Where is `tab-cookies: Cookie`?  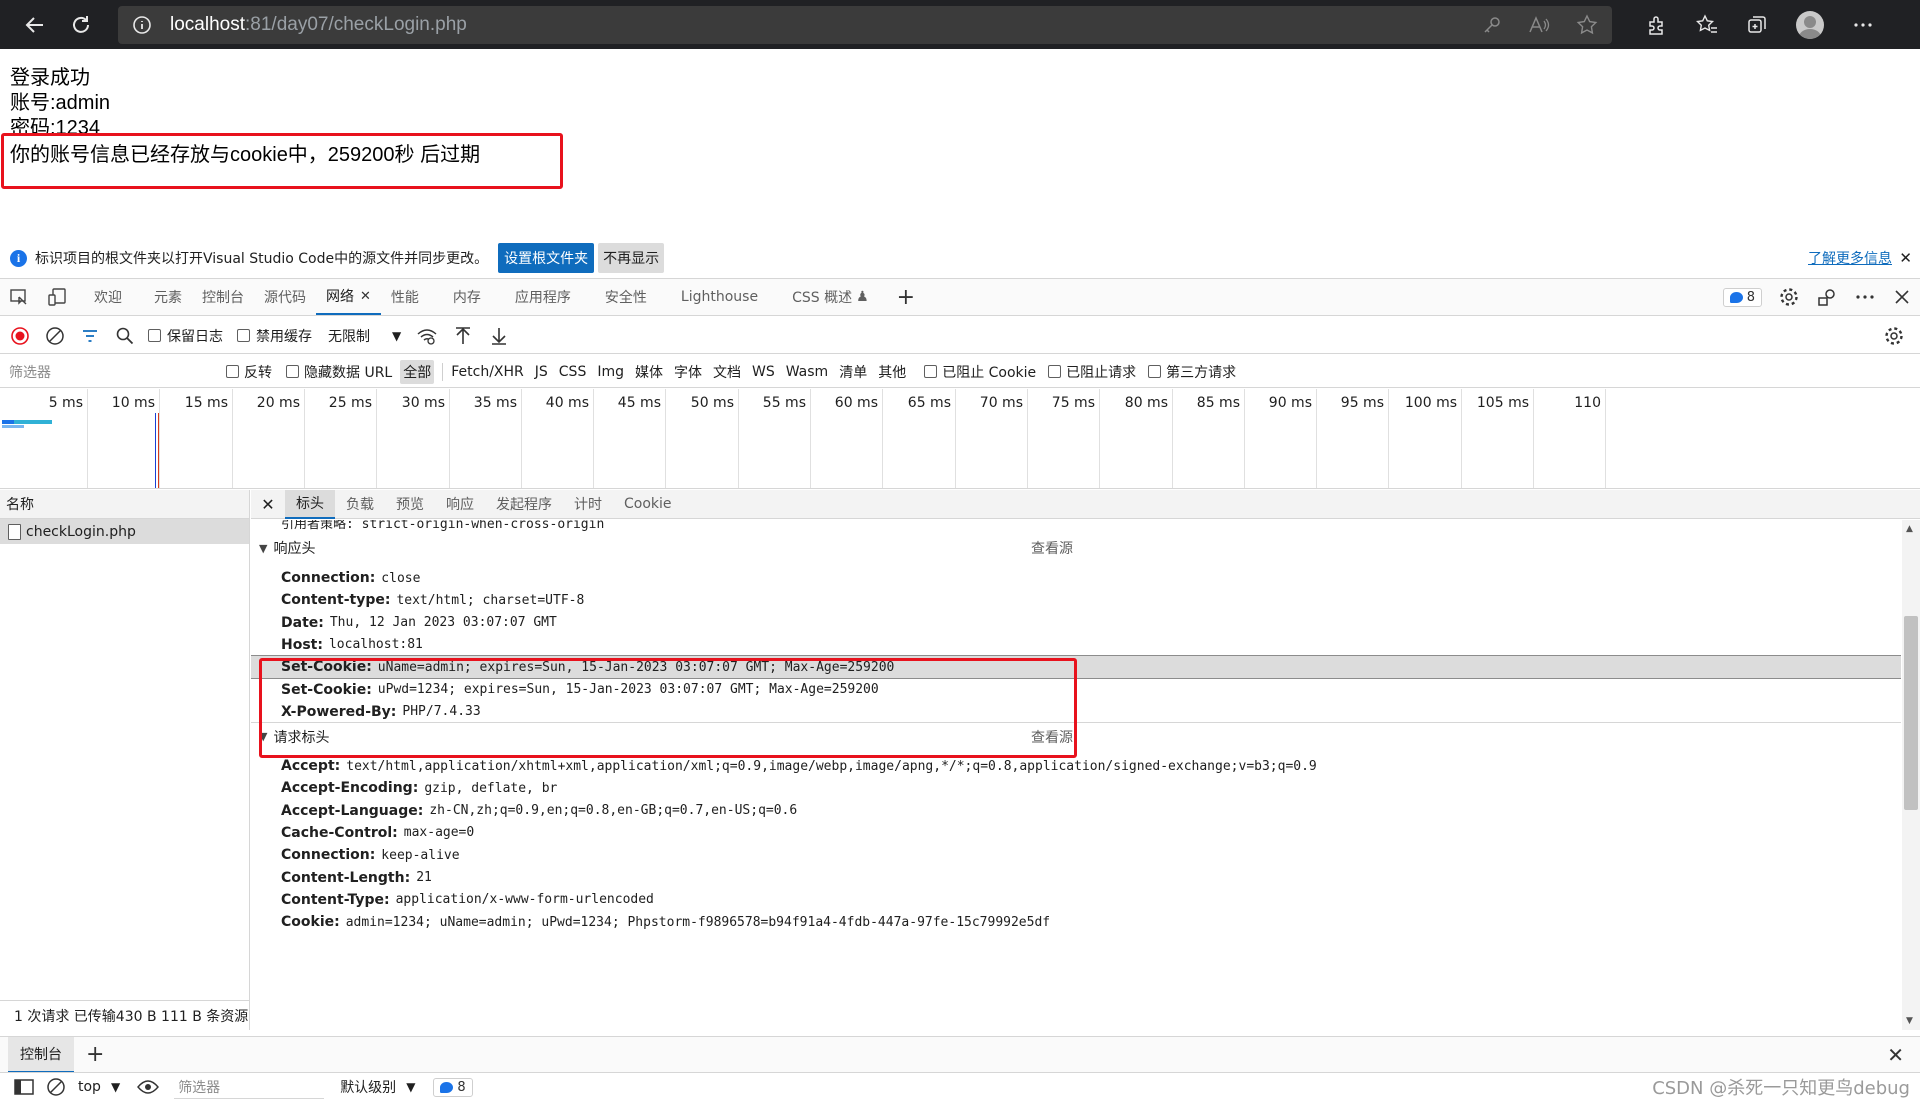 tab-cookies: Cookie is located at coordinates (648, 504).